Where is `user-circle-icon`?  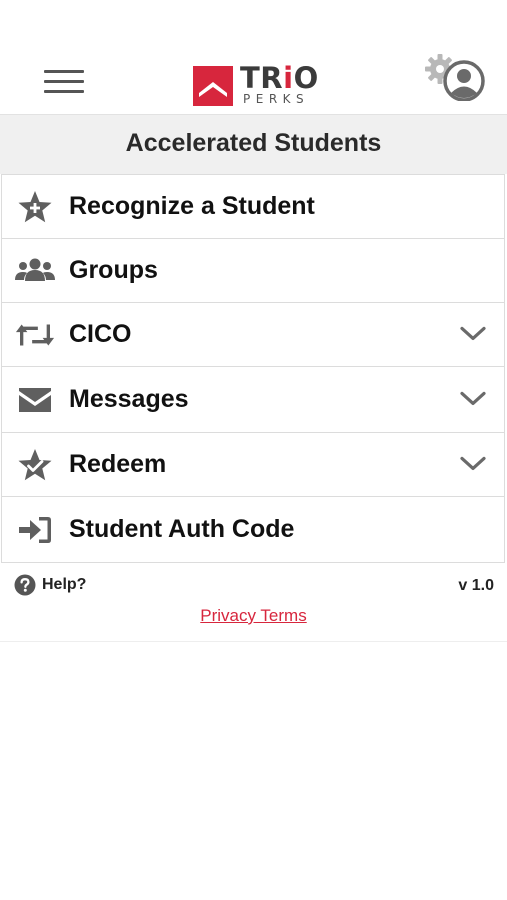
user-circle-icon is located at coordinates (464, 81).